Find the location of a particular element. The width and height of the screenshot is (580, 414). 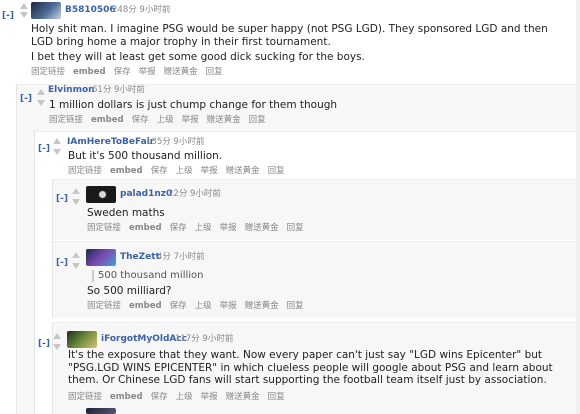

comment-body: So 500 milliard? is located at coordinates (317, 291).